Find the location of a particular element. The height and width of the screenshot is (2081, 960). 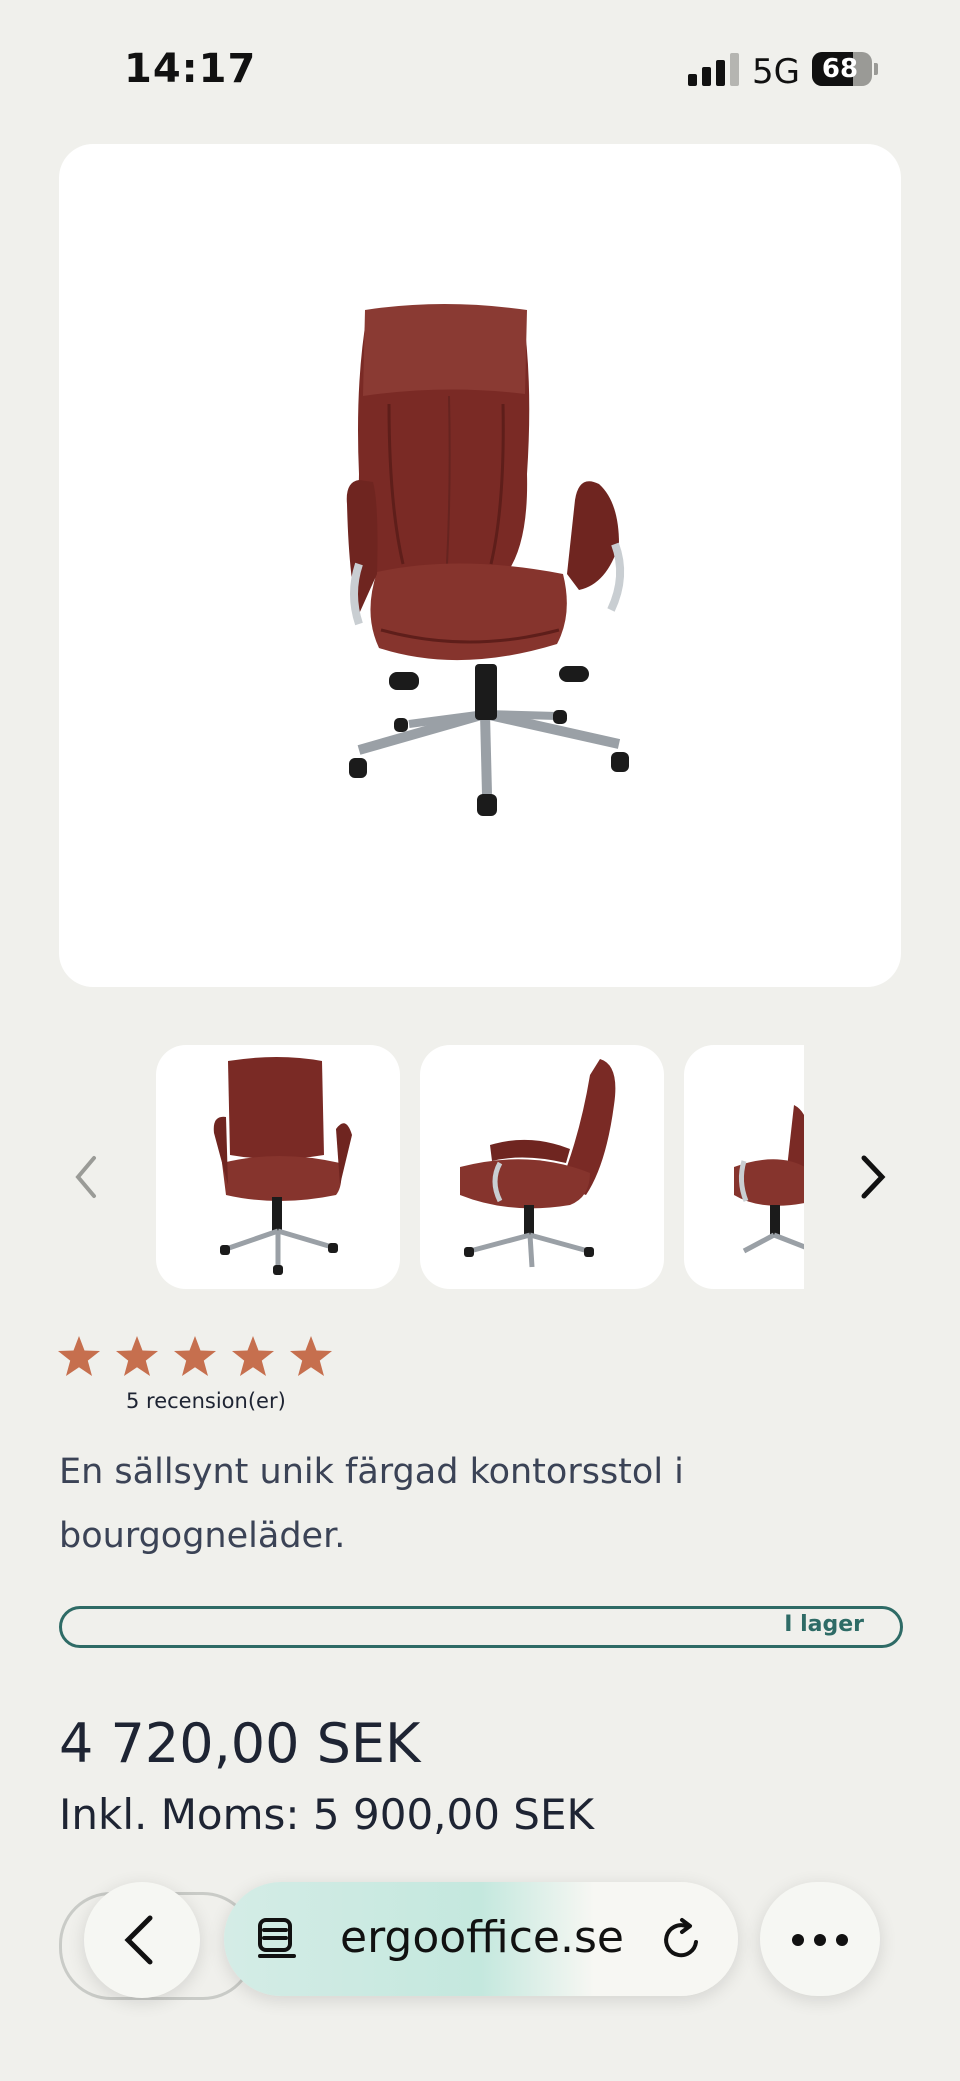

signal-icon is located at coordinates (714, 69).